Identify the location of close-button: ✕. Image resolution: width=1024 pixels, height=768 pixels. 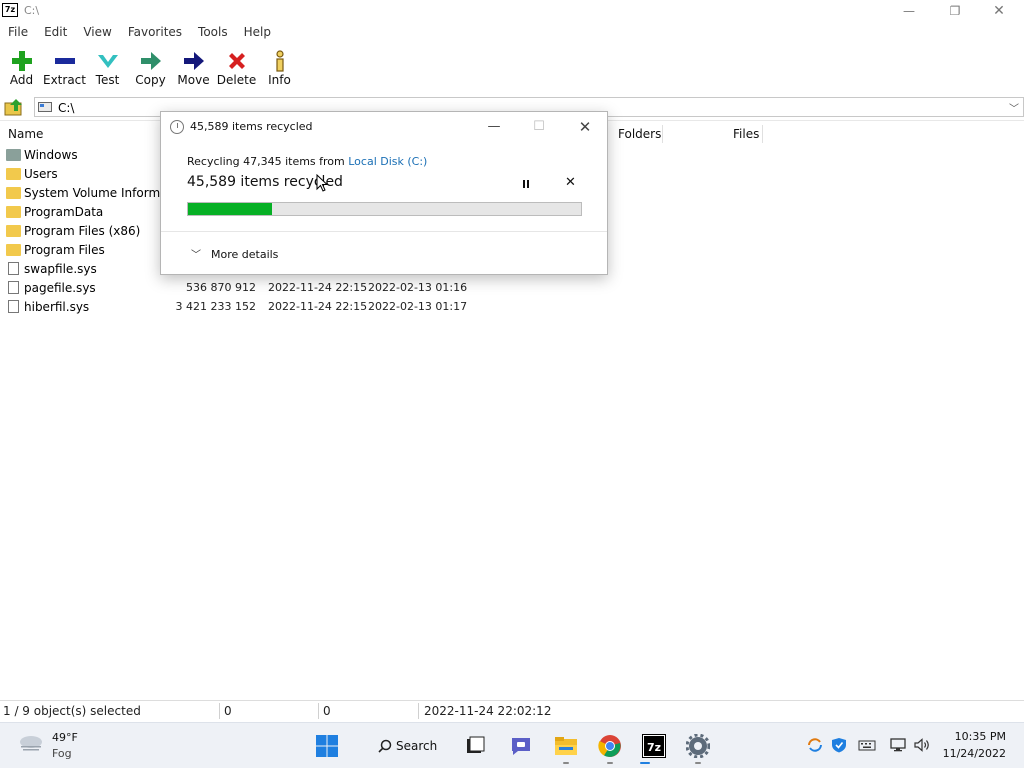
(999, 11).